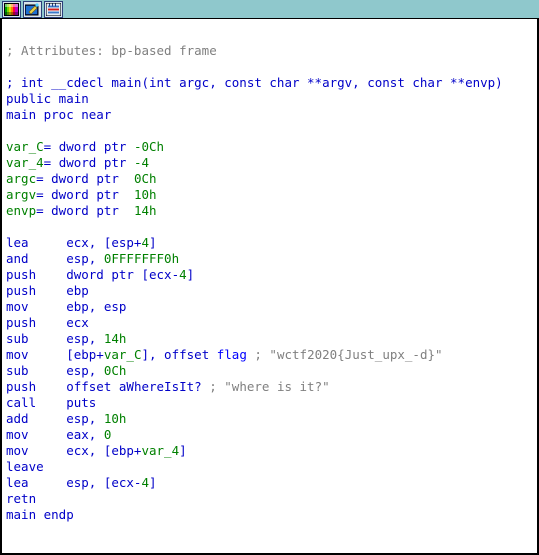 The height and width of the screenshot is (555, 539). What do you see at coordinates (55, 418) in the screenshot?
I see `code-token: add esp,` at bounding box center [55, 418].